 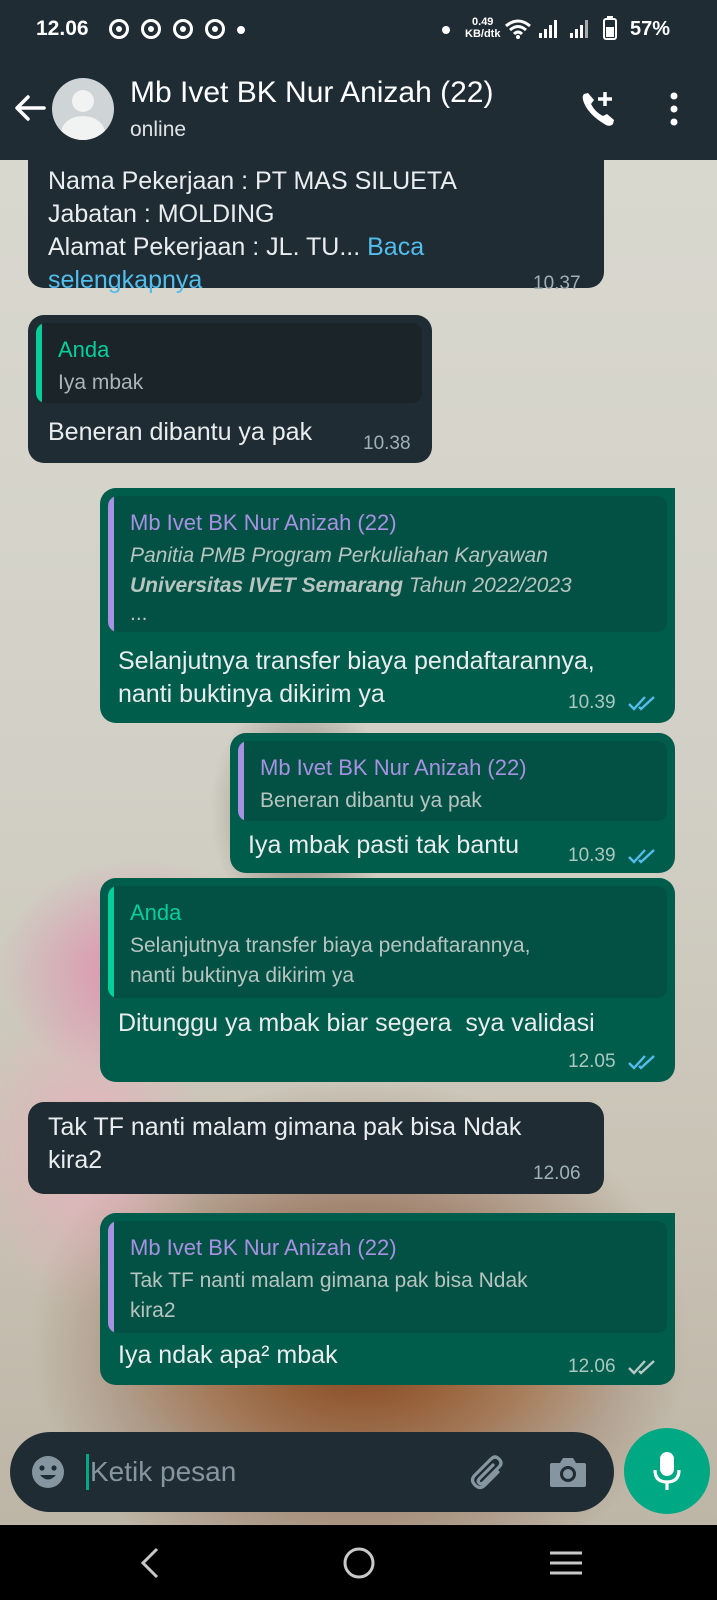 I want to click on status-time: 12.06, so click(x=62, y=28).